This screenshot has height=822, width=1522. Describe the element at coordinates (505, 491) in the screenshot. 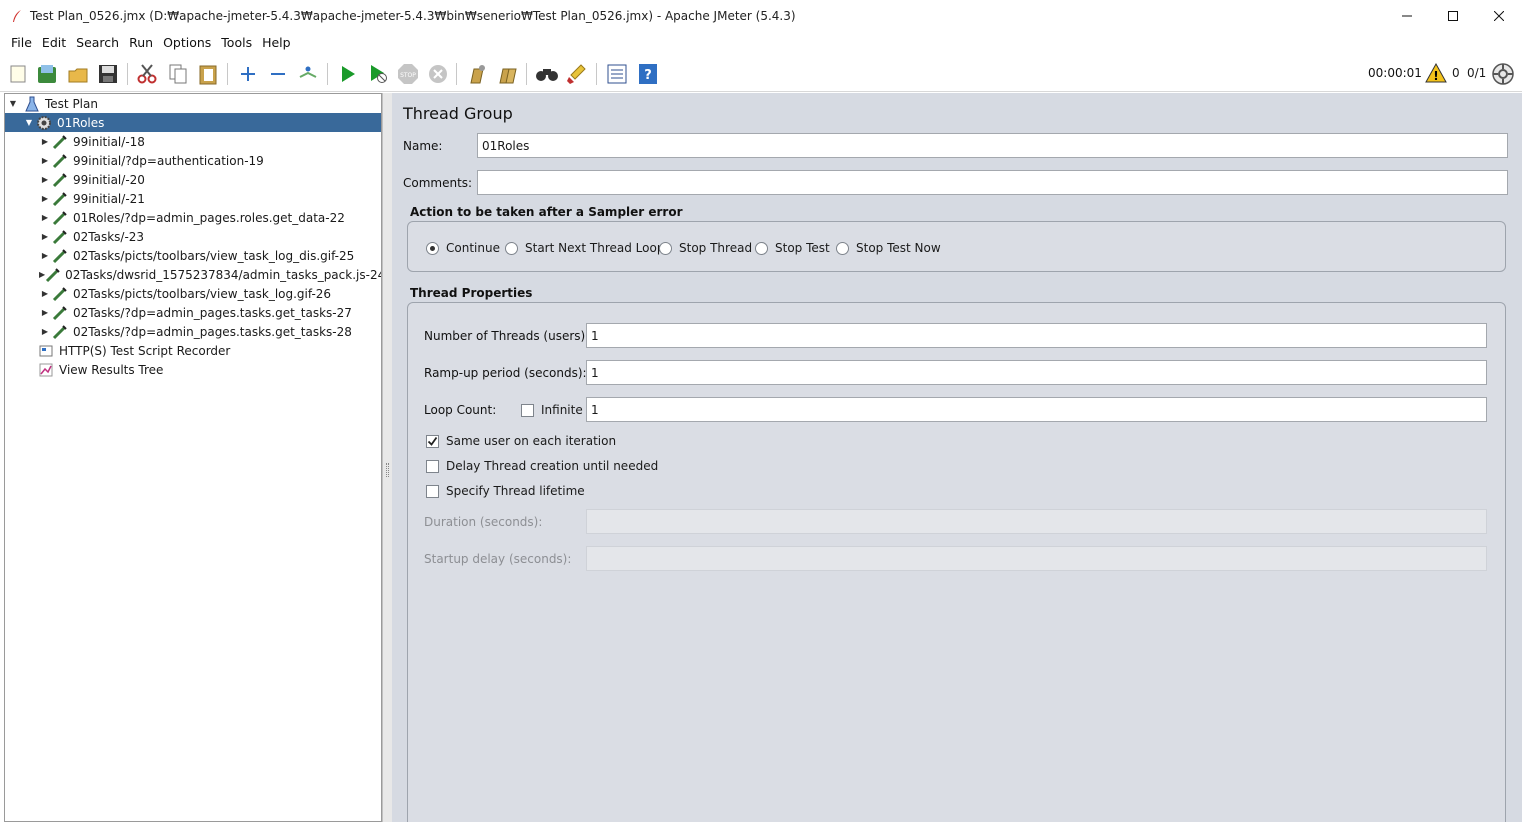

I see `specify-lifetime-checkbox: Specify Thread lifetime` at that location.